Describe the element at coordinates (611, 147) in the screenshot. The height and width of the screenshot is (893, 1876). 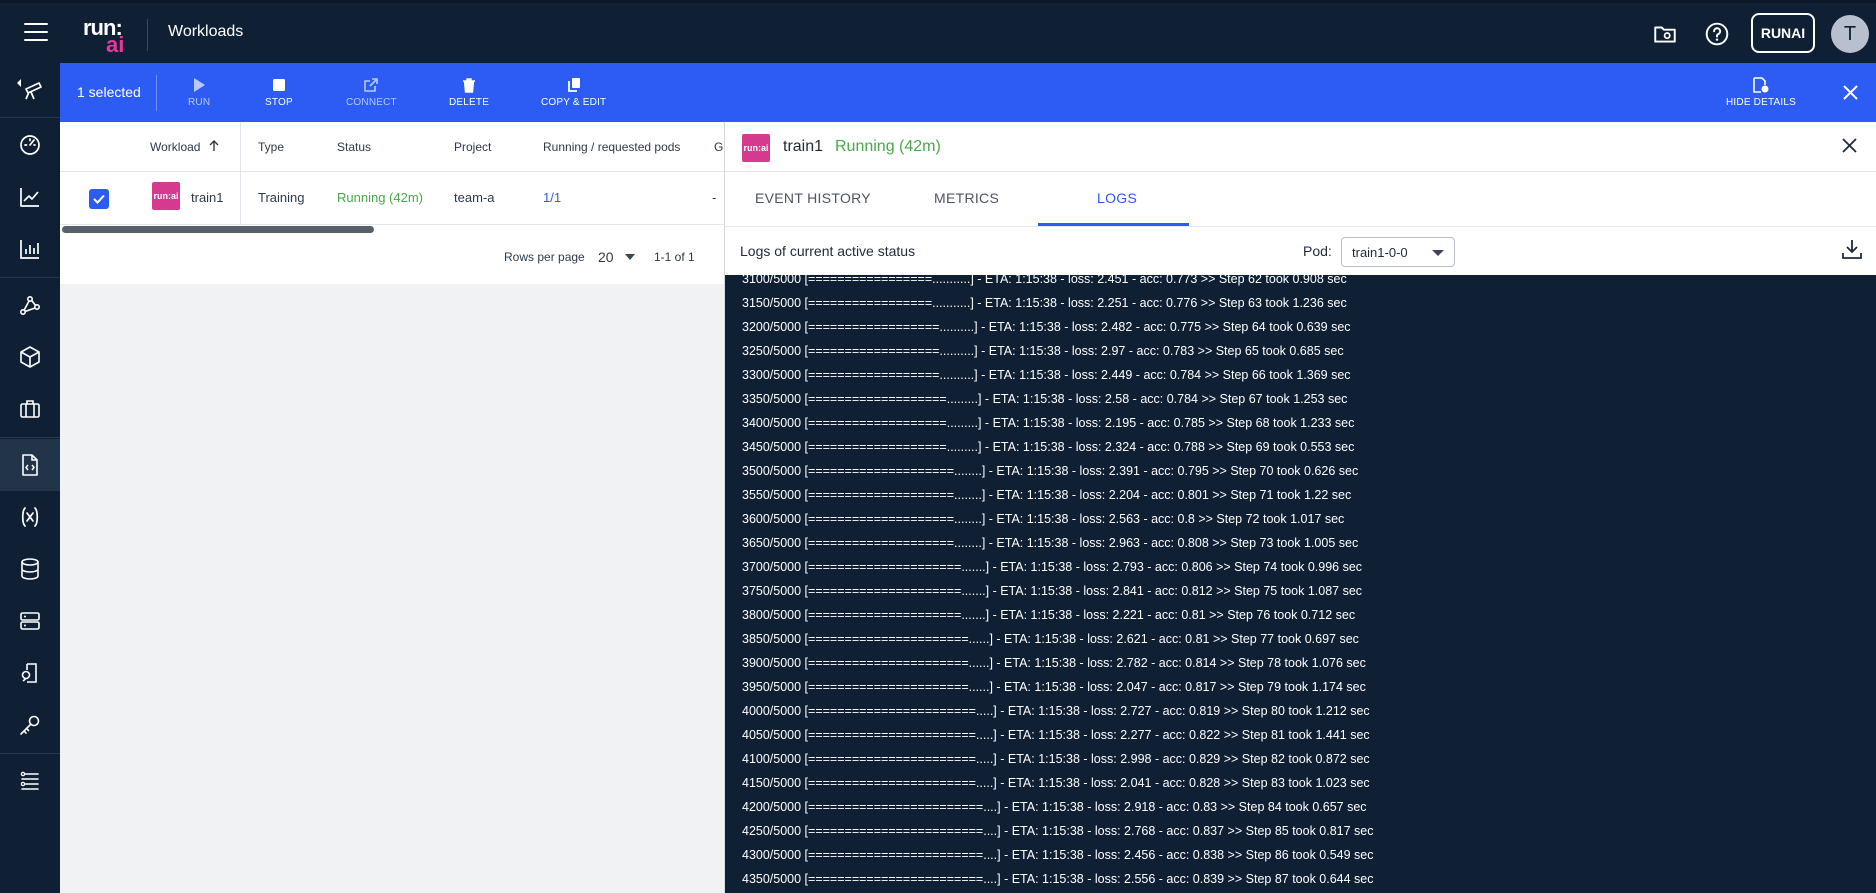
I see `column-header-pods: Running / requested pods` at that location.